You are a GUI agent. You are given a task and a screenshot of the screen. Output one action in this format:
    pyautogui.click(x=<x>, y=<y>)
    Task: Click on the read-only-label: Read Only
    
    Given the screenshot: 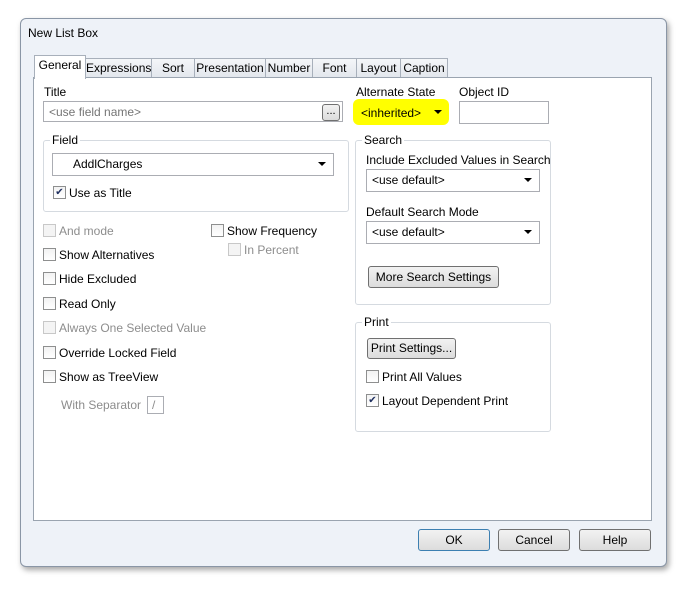 What is the action you would take?
    pyautogui.click(x=87, y=304)
    